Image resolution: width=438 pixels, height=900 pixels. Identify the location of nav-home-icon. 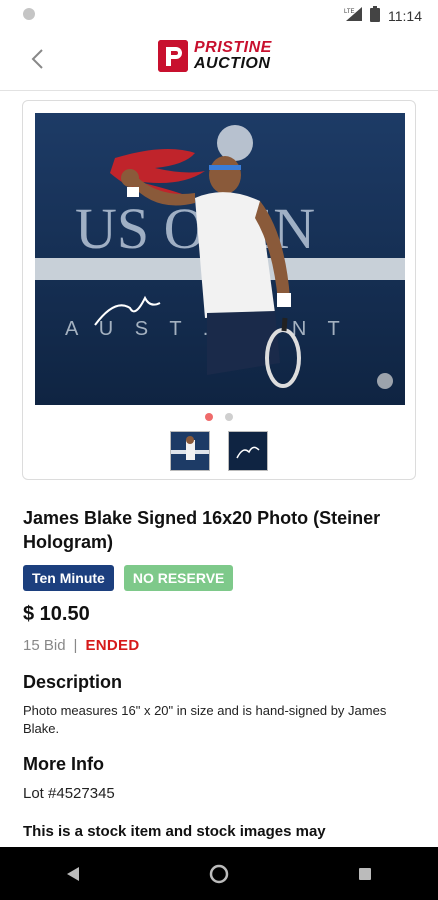
(219, 874).